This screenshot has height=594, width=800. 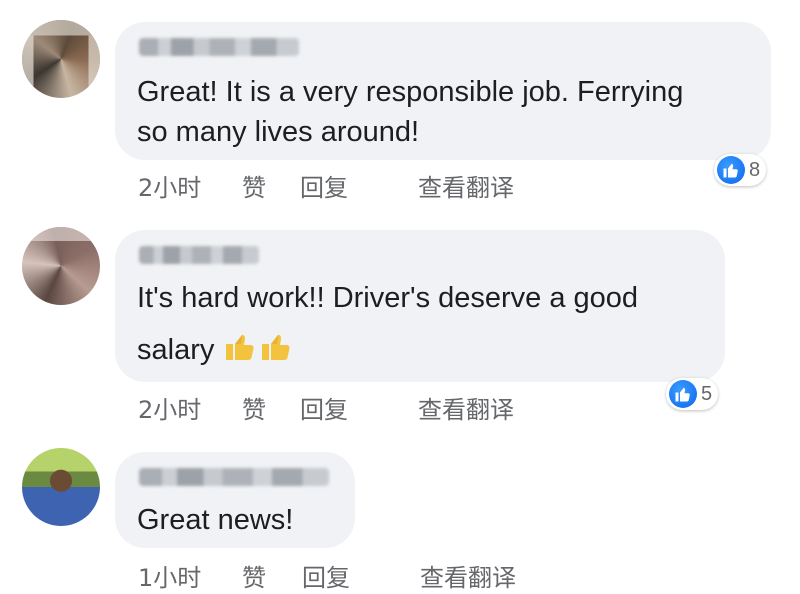 What do you see at coordinates (215, 520) in the screenshot?
I see `comment-text-line: Great news!` at bounding box center [215, 520].